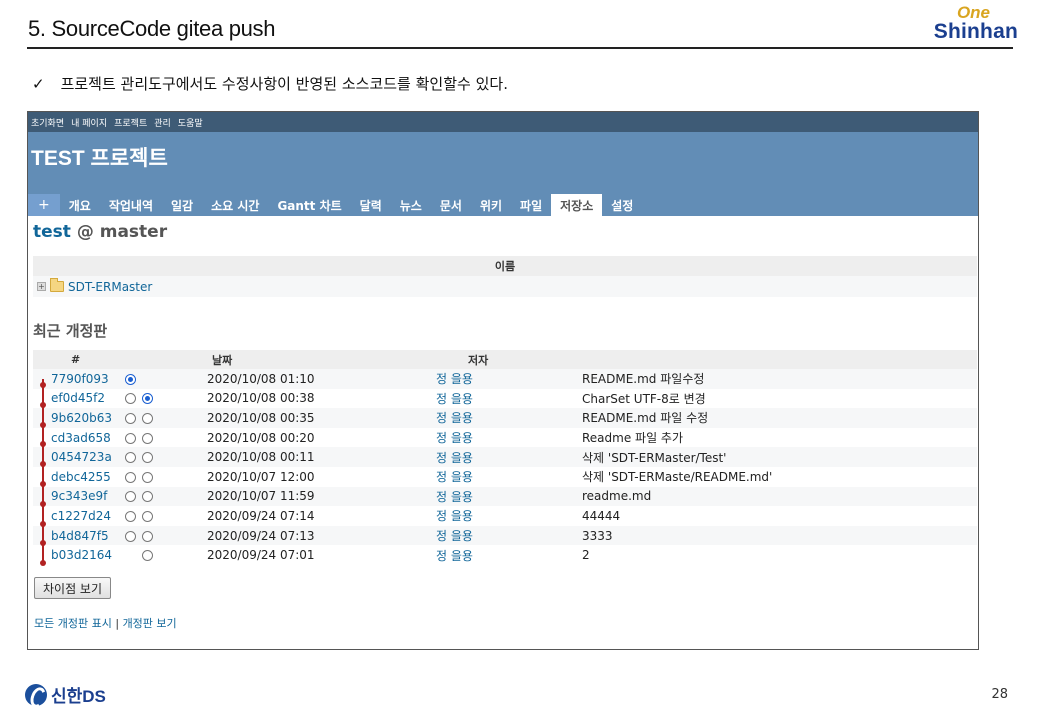 This screenshot has width=1040, height=720. I want to click on revision-date: 2020/10/07 12:00, so click(300, 476).